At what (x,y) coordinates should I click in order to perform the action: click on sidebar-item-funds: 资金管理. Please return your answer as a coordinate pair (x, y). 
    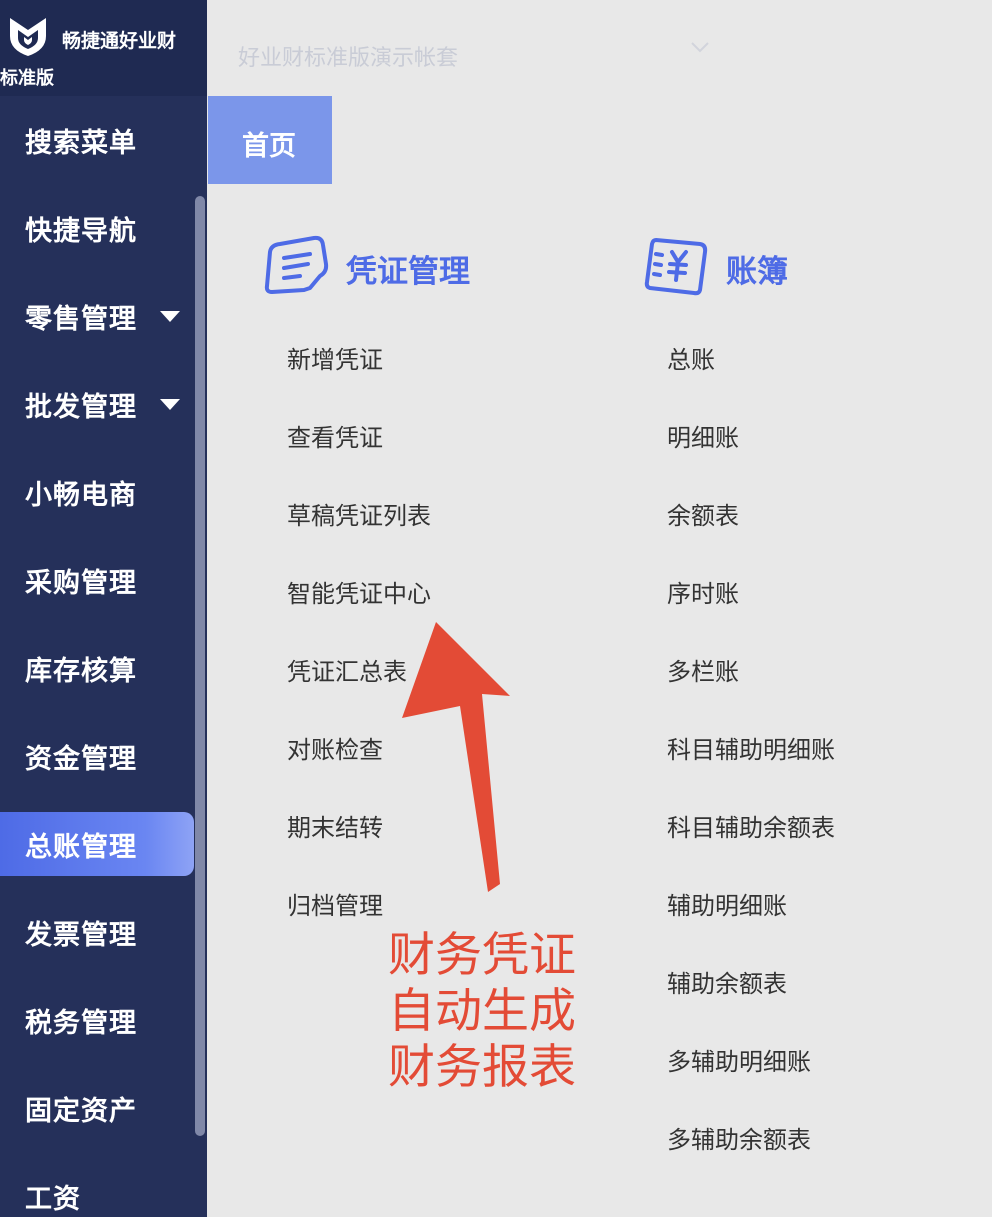
    Looking at the image, I should click on (97, 756).